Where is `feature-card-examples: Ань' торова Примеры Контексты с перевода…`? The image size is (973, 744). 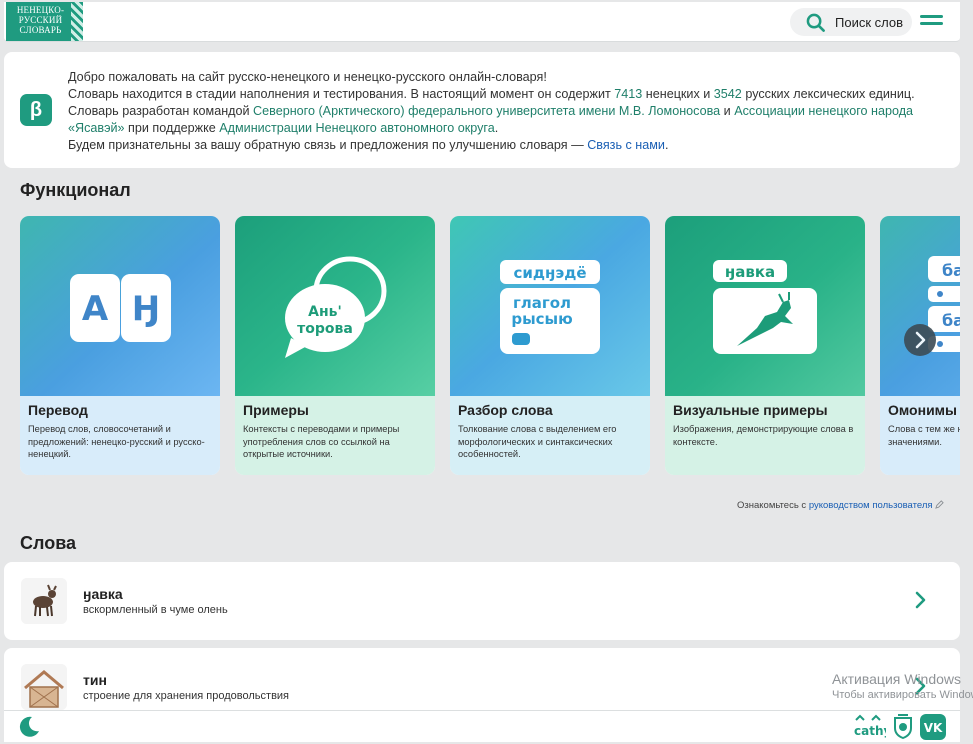
feature-card-examples: Ань' торова Примеры Контексты с перевода… is located at coordinates (335, 345).